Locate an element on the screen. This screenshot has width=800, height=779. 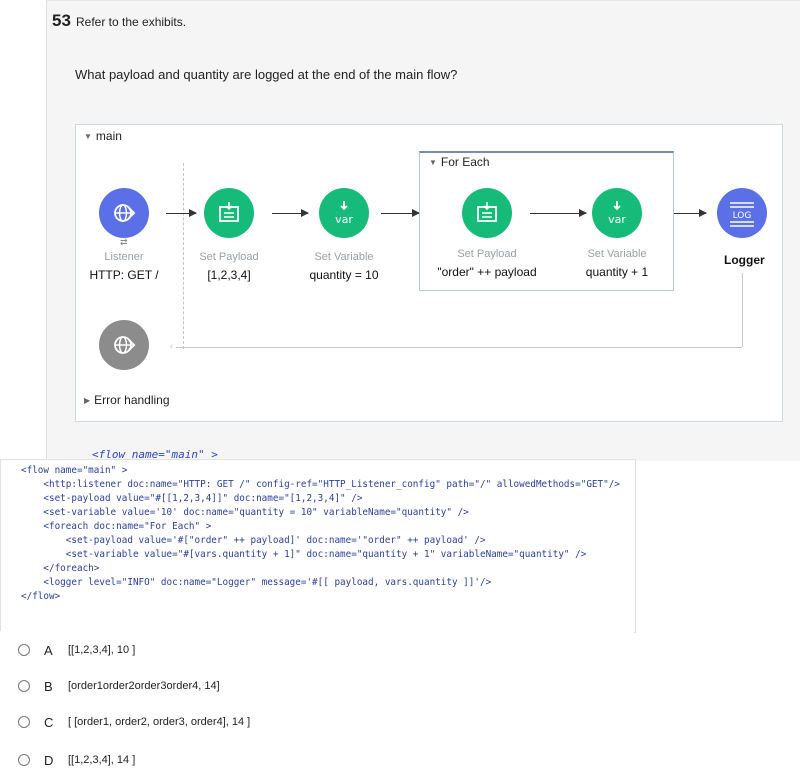
option-letter: C is located at coordinates (49, 722).